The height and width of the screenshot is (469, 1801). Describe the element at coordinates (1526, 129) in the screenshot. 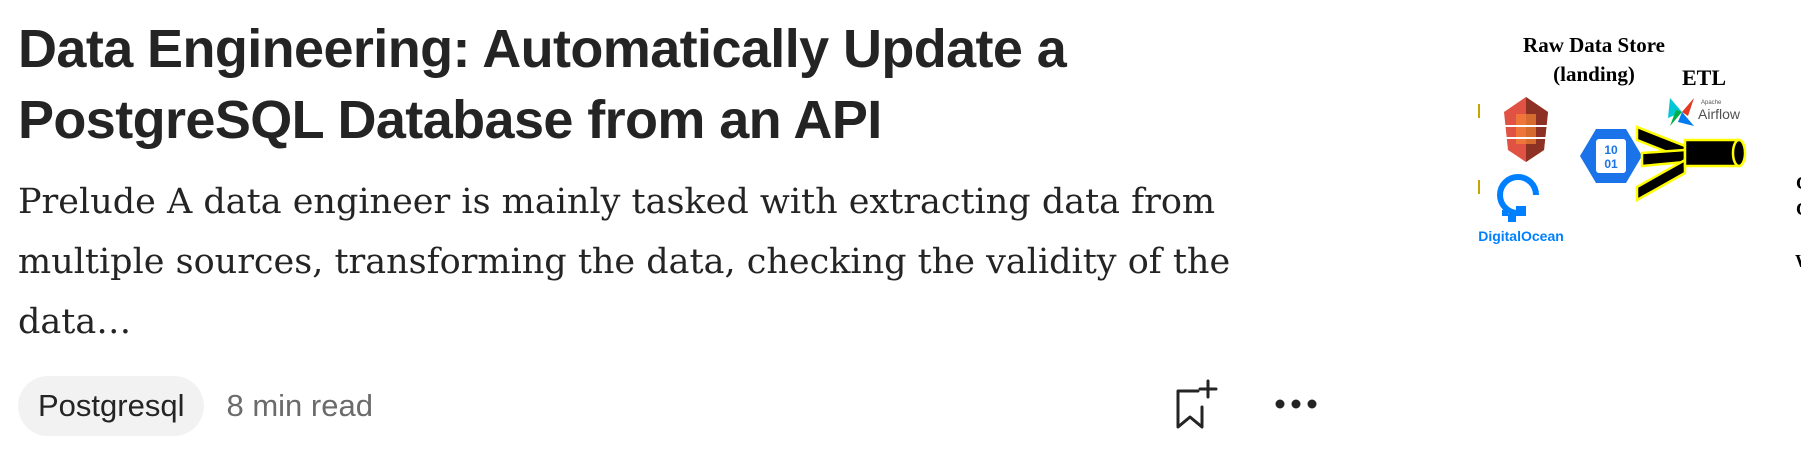

I see `s3-bucket-icon` at that location.